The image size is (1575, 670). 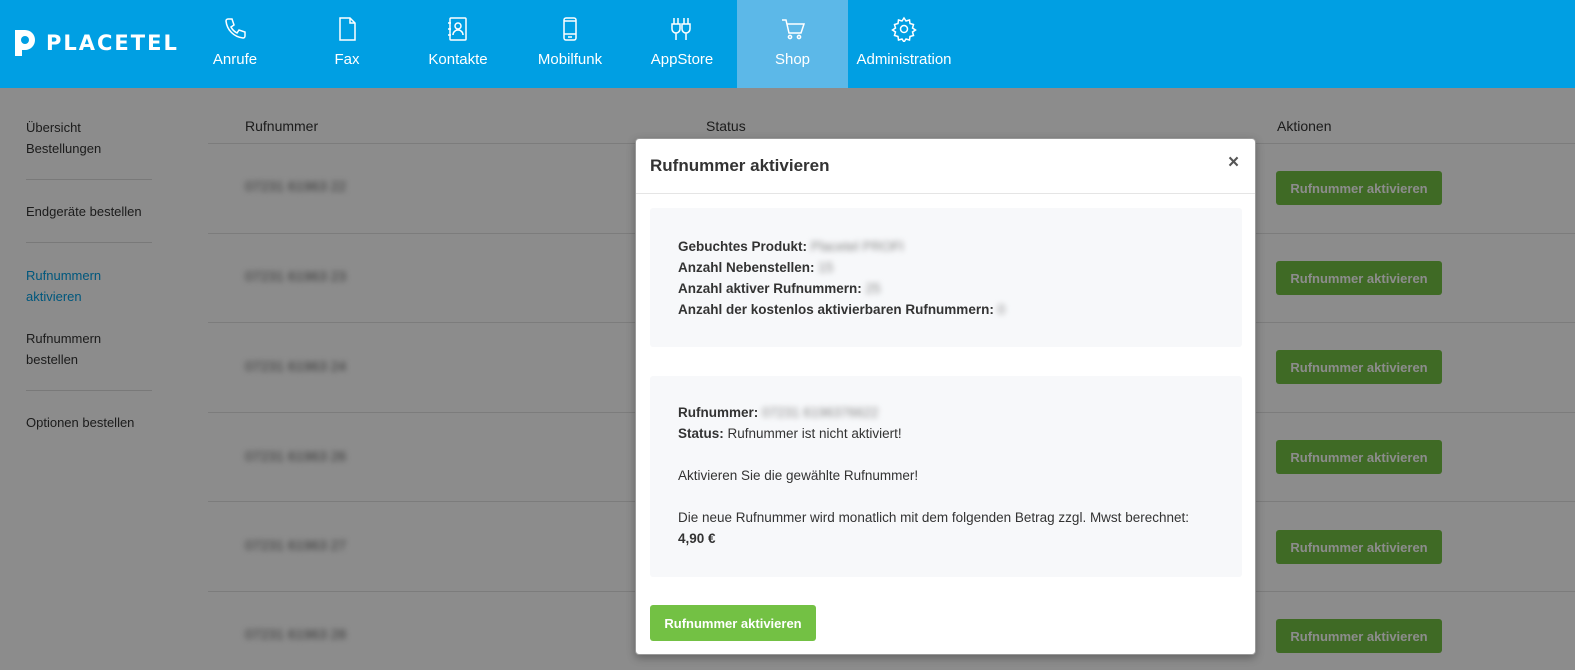 What do you see at coordinates (25, 43) in the screenshot?
I see `placetel-logo-icon` at bounding box center [25, 43].